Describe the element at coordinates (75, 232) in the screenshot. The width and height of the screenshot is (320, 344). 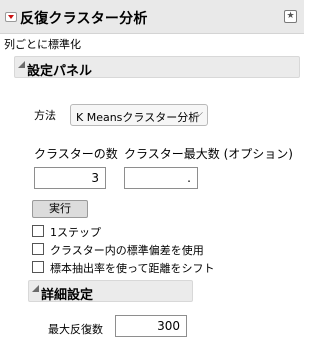
I see `one-step-label: 1ステップ` at that location.